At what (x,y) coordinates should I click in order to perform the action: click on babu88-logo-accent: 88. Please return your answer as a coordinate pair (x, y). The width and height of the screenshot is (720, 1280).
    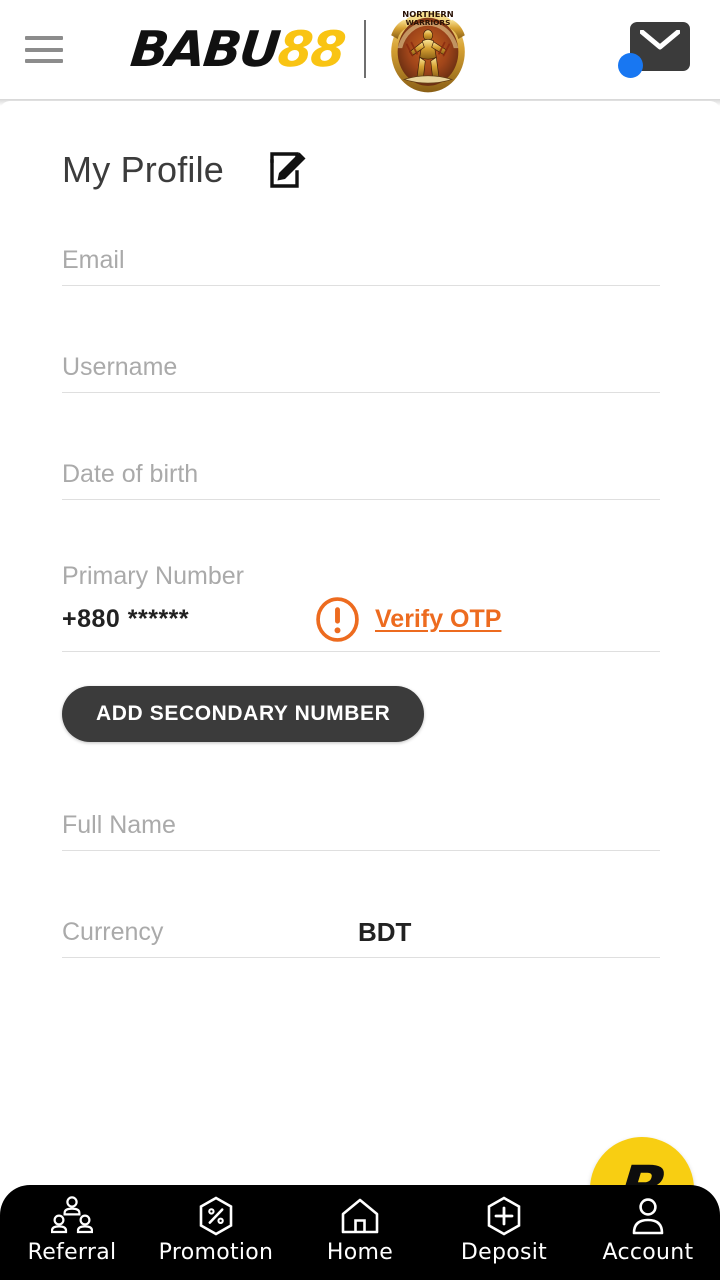
    Looking at the image, I should click on (311, 49).